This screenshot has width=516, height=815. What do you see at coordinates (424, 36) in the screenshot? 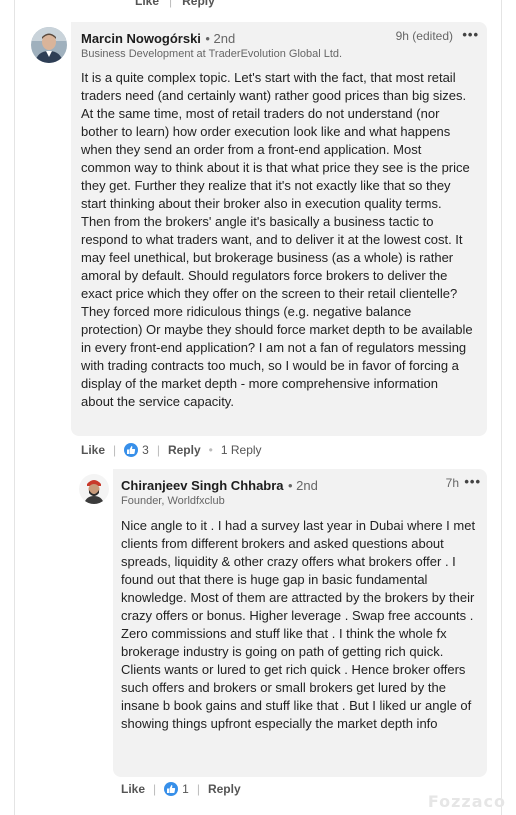
I see `comment-timestamp: 9h (edited)` at bounding box center [424, 36].